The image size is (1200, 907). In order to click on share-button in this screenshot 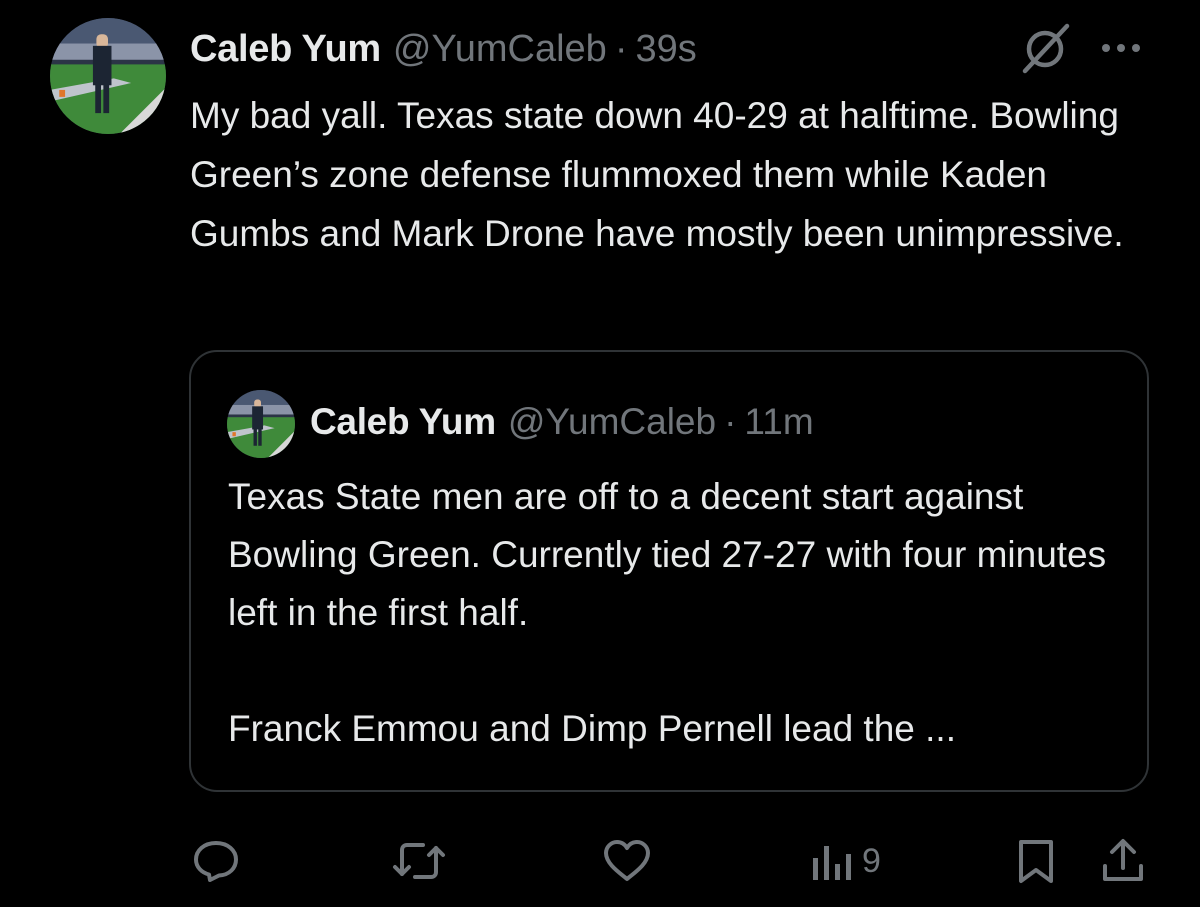, I will do `click(1123, 861)`.